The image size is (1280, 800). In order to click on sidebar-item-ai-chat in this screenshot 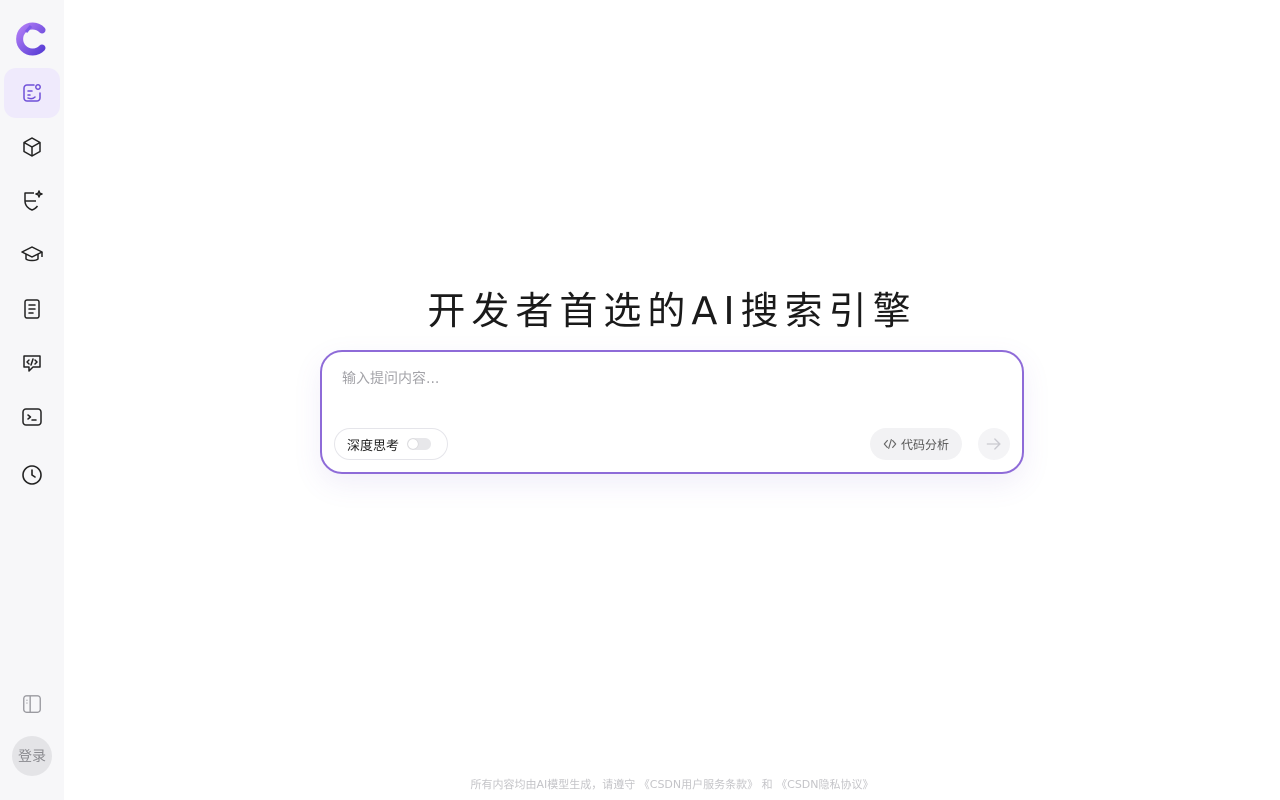, I will do `click(32, 93)`.